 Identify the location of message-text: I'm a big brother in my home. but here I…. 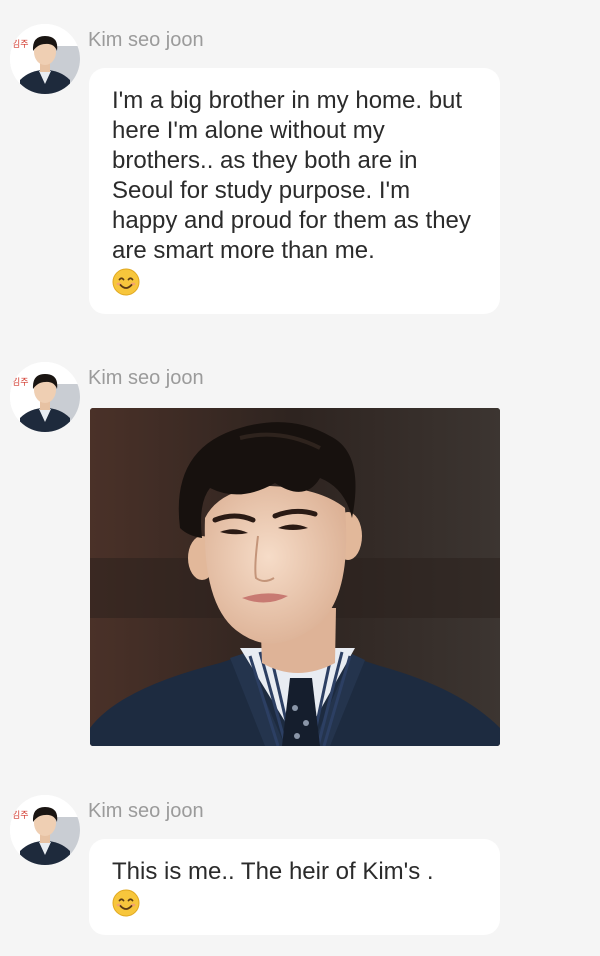
(291, 175).